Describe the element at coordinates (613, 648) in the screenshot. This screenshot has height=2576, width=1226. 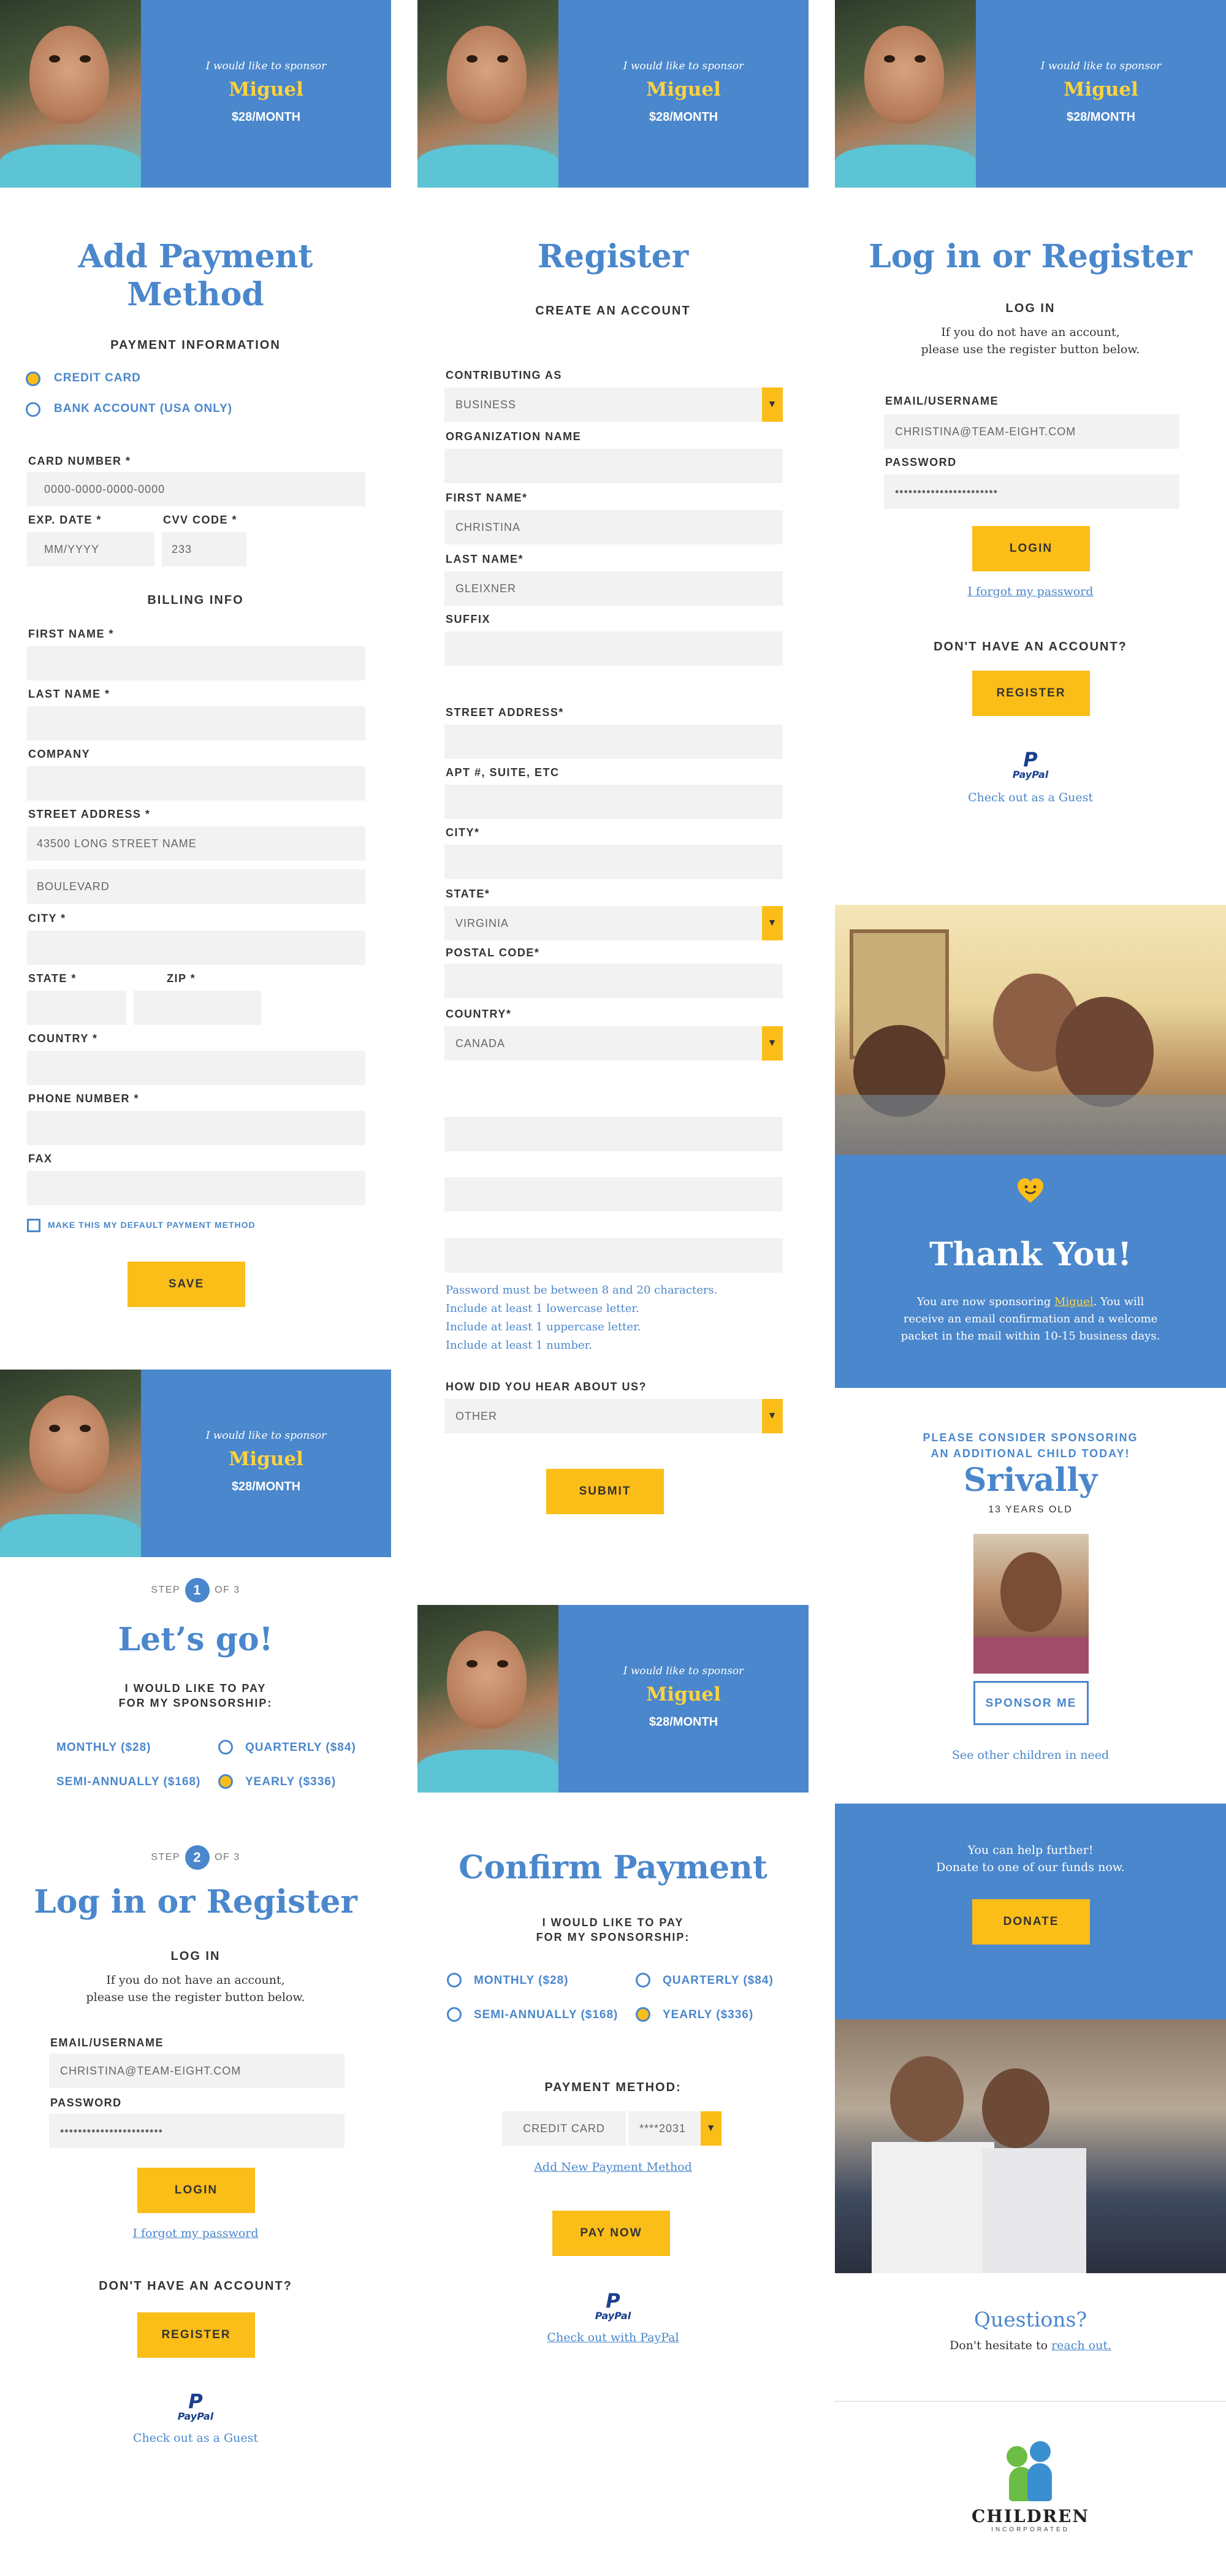
I see `suffix-input` at that location.